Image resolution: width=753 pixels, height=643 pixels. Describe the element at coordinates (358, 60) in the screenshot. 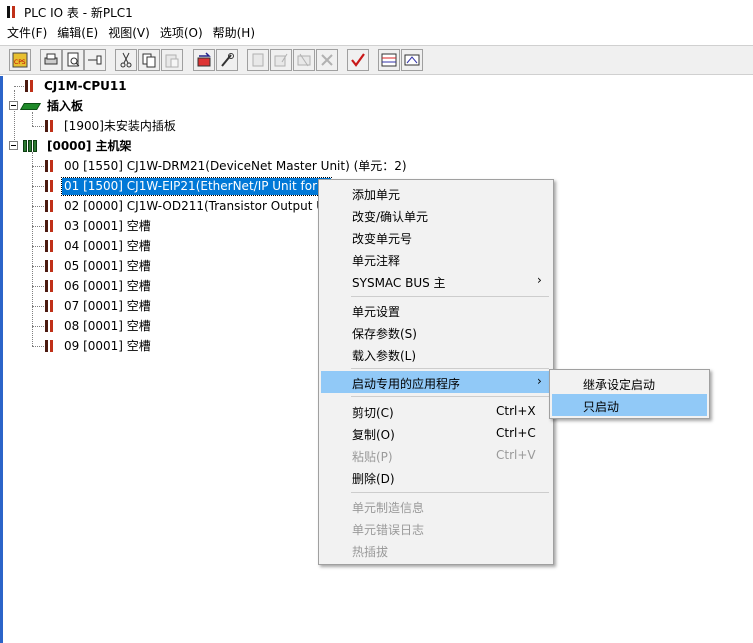

I see `check-button` at that location.